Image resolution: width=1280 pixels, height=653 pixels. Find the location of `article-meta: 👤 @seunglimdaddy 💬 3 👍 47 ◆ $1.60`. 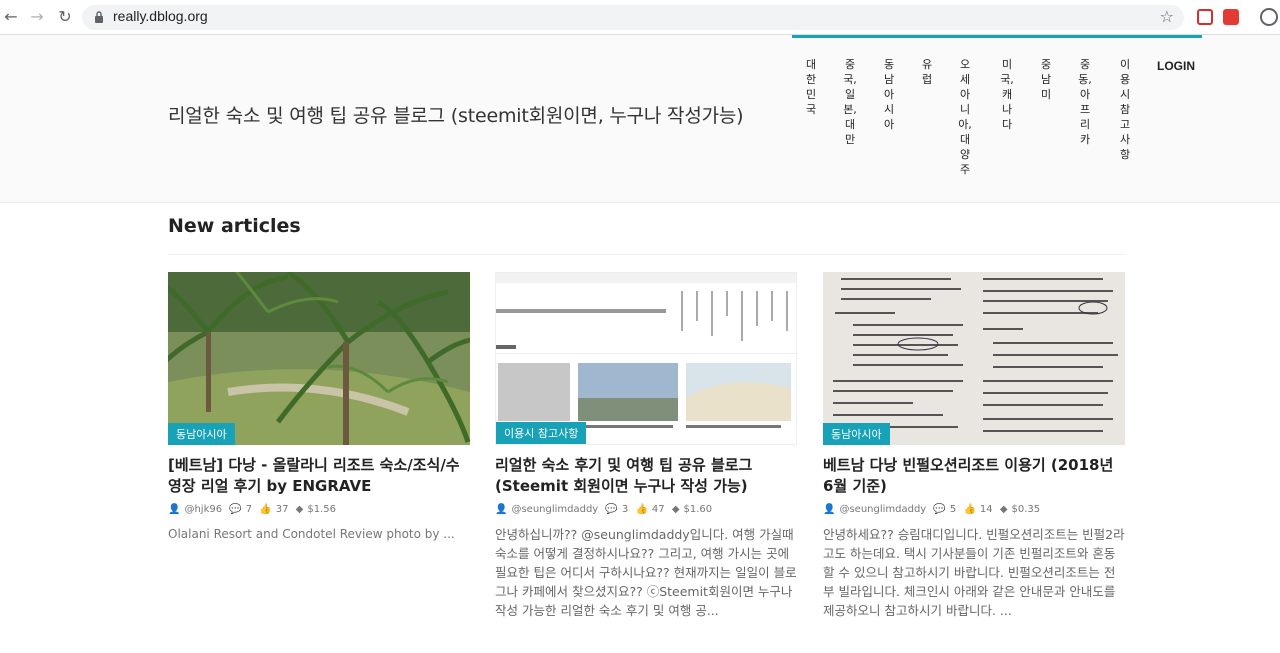

article-meta: 👤 @seunglimdaddy 💬 3 👍 47 ◆ $1.60 is located at coordinates (646, 509).